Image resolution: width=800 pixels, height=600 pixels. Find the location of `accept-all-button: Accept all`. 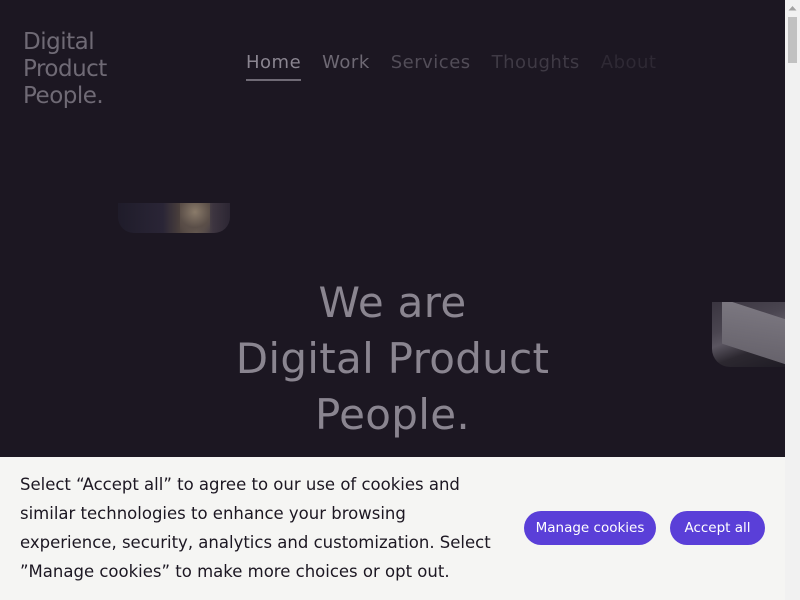

accept-all-button: Accept all is located at coordinates (717, 528).